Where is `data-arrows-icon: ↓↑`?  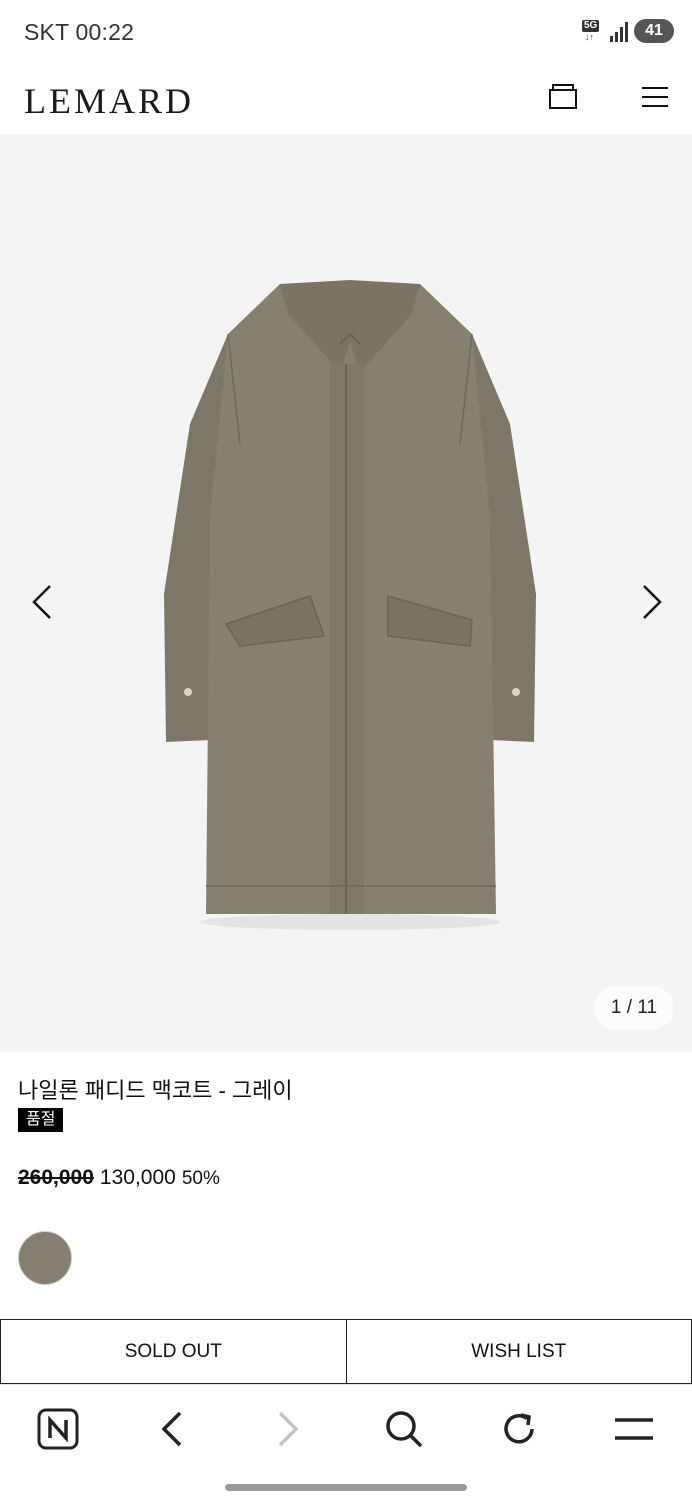 data-arrows-icon: ↓↑ is located at coordinates (589, 37).